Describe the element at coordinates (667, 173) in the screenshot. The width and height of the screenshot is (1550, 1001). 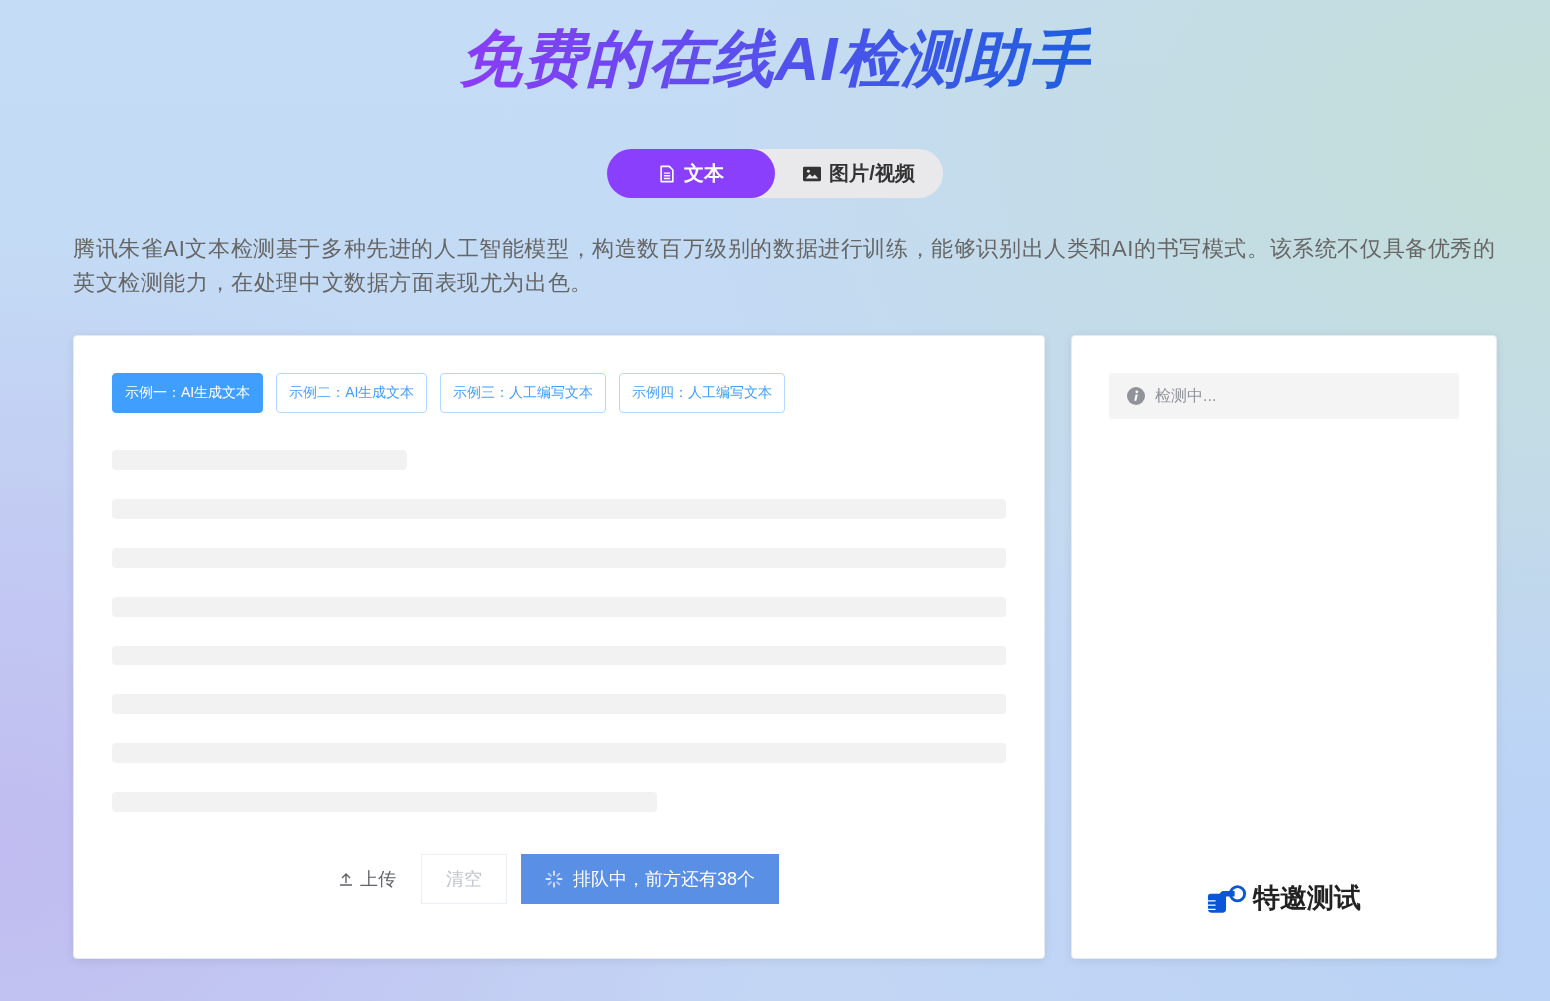
I see `document-icon` at that location.